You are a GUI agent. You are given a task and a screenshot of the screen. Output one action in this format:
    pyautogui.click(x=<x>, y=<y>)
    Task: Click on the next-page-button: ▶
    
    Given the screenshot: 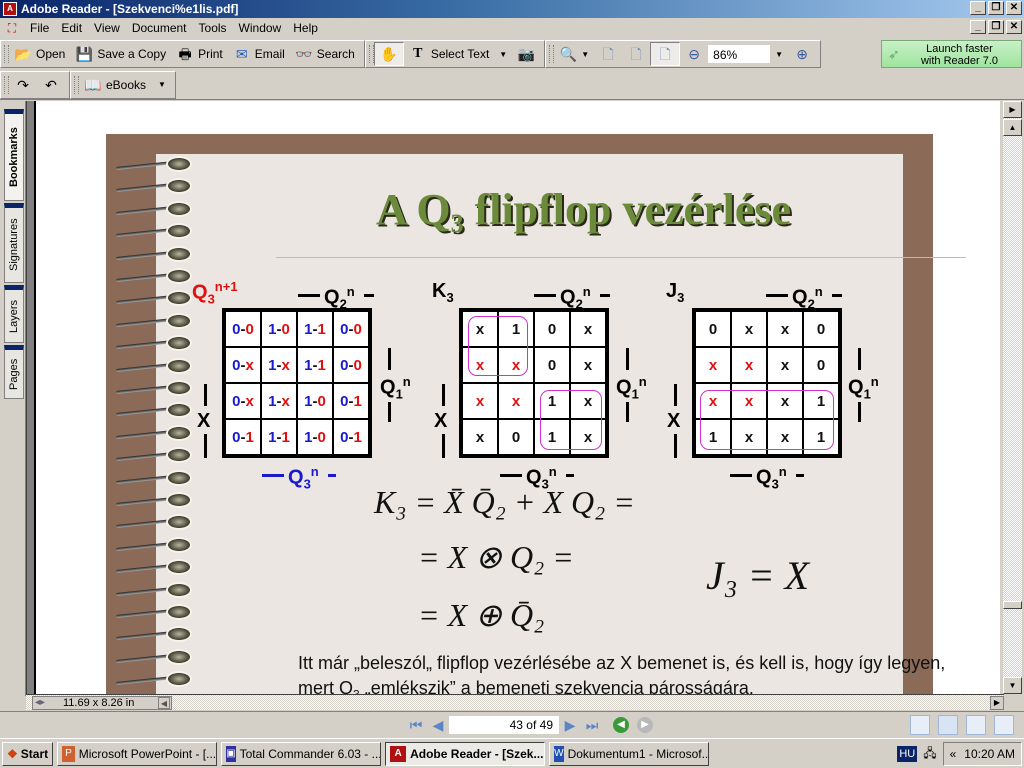 What is the action you would take?
    pyautogui.click(x=570, y=725)
    